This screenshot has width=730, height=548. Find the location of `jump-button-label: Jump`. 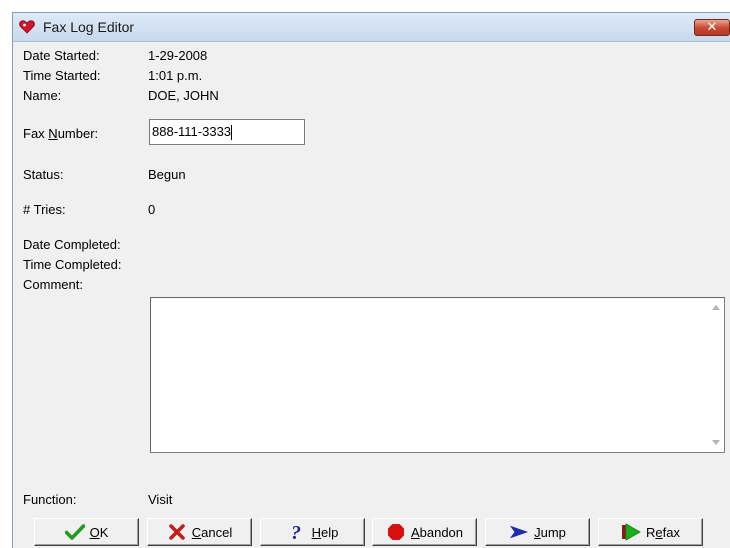

jump-button-label: Jump is located at coordinates (550, 532).